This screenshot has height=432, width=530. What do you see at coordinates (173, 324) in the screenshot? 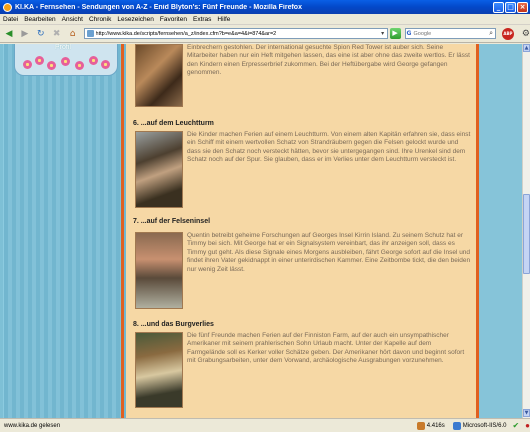
I see `episode-heading: 8. ...und das Burgverlies` at bounding box center [173, 324].